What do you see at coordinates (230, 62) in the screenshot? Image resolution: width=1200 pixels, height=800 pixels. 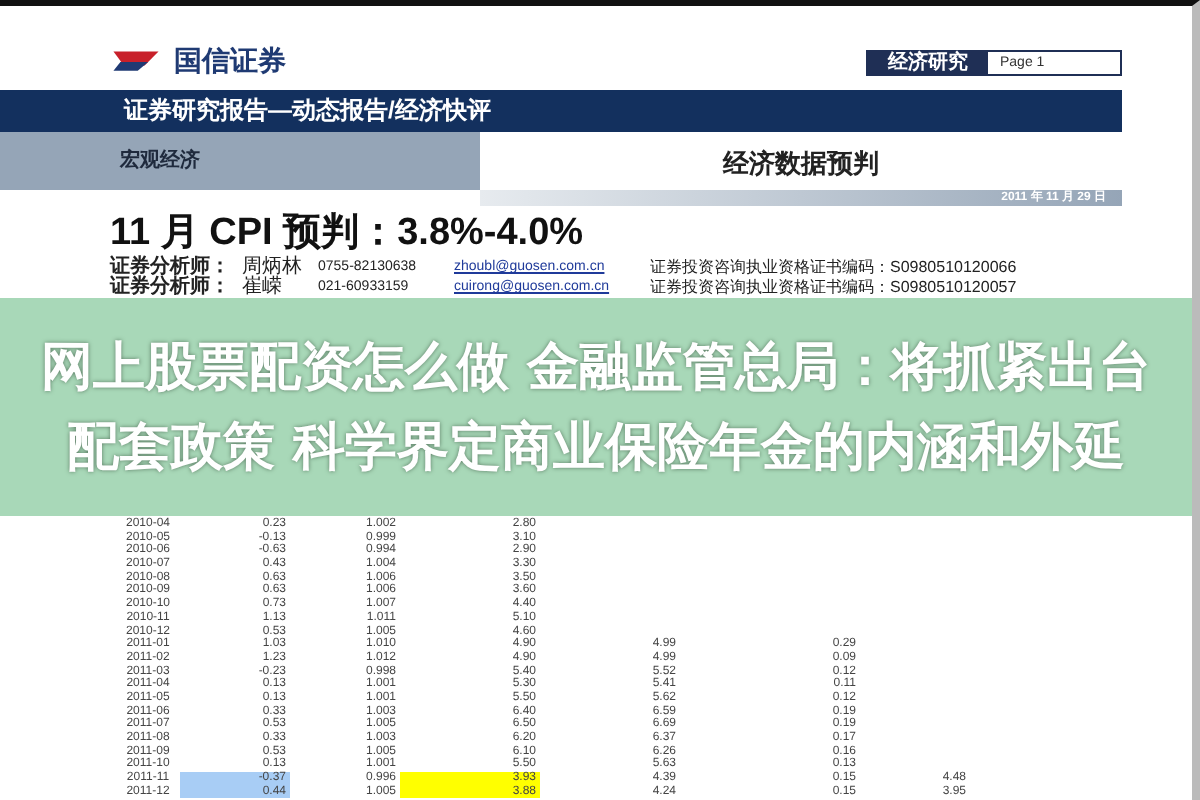 I see `brand-name: 国信证券` at bounding box center [230, 62].